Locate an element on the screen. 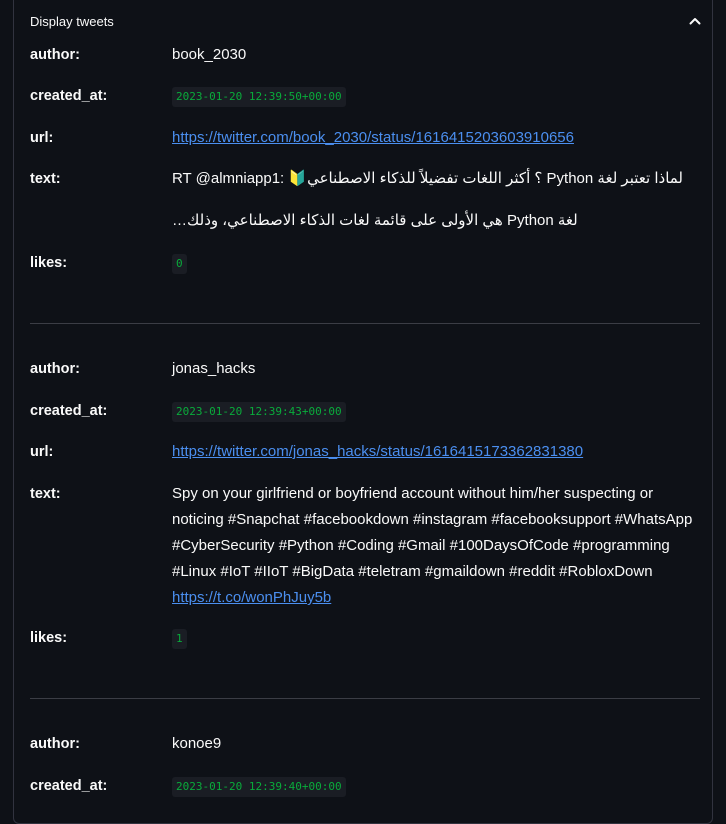  tweet-short-link: https://t.co/wonPhJuy5b is located at coordinates (251, 597).